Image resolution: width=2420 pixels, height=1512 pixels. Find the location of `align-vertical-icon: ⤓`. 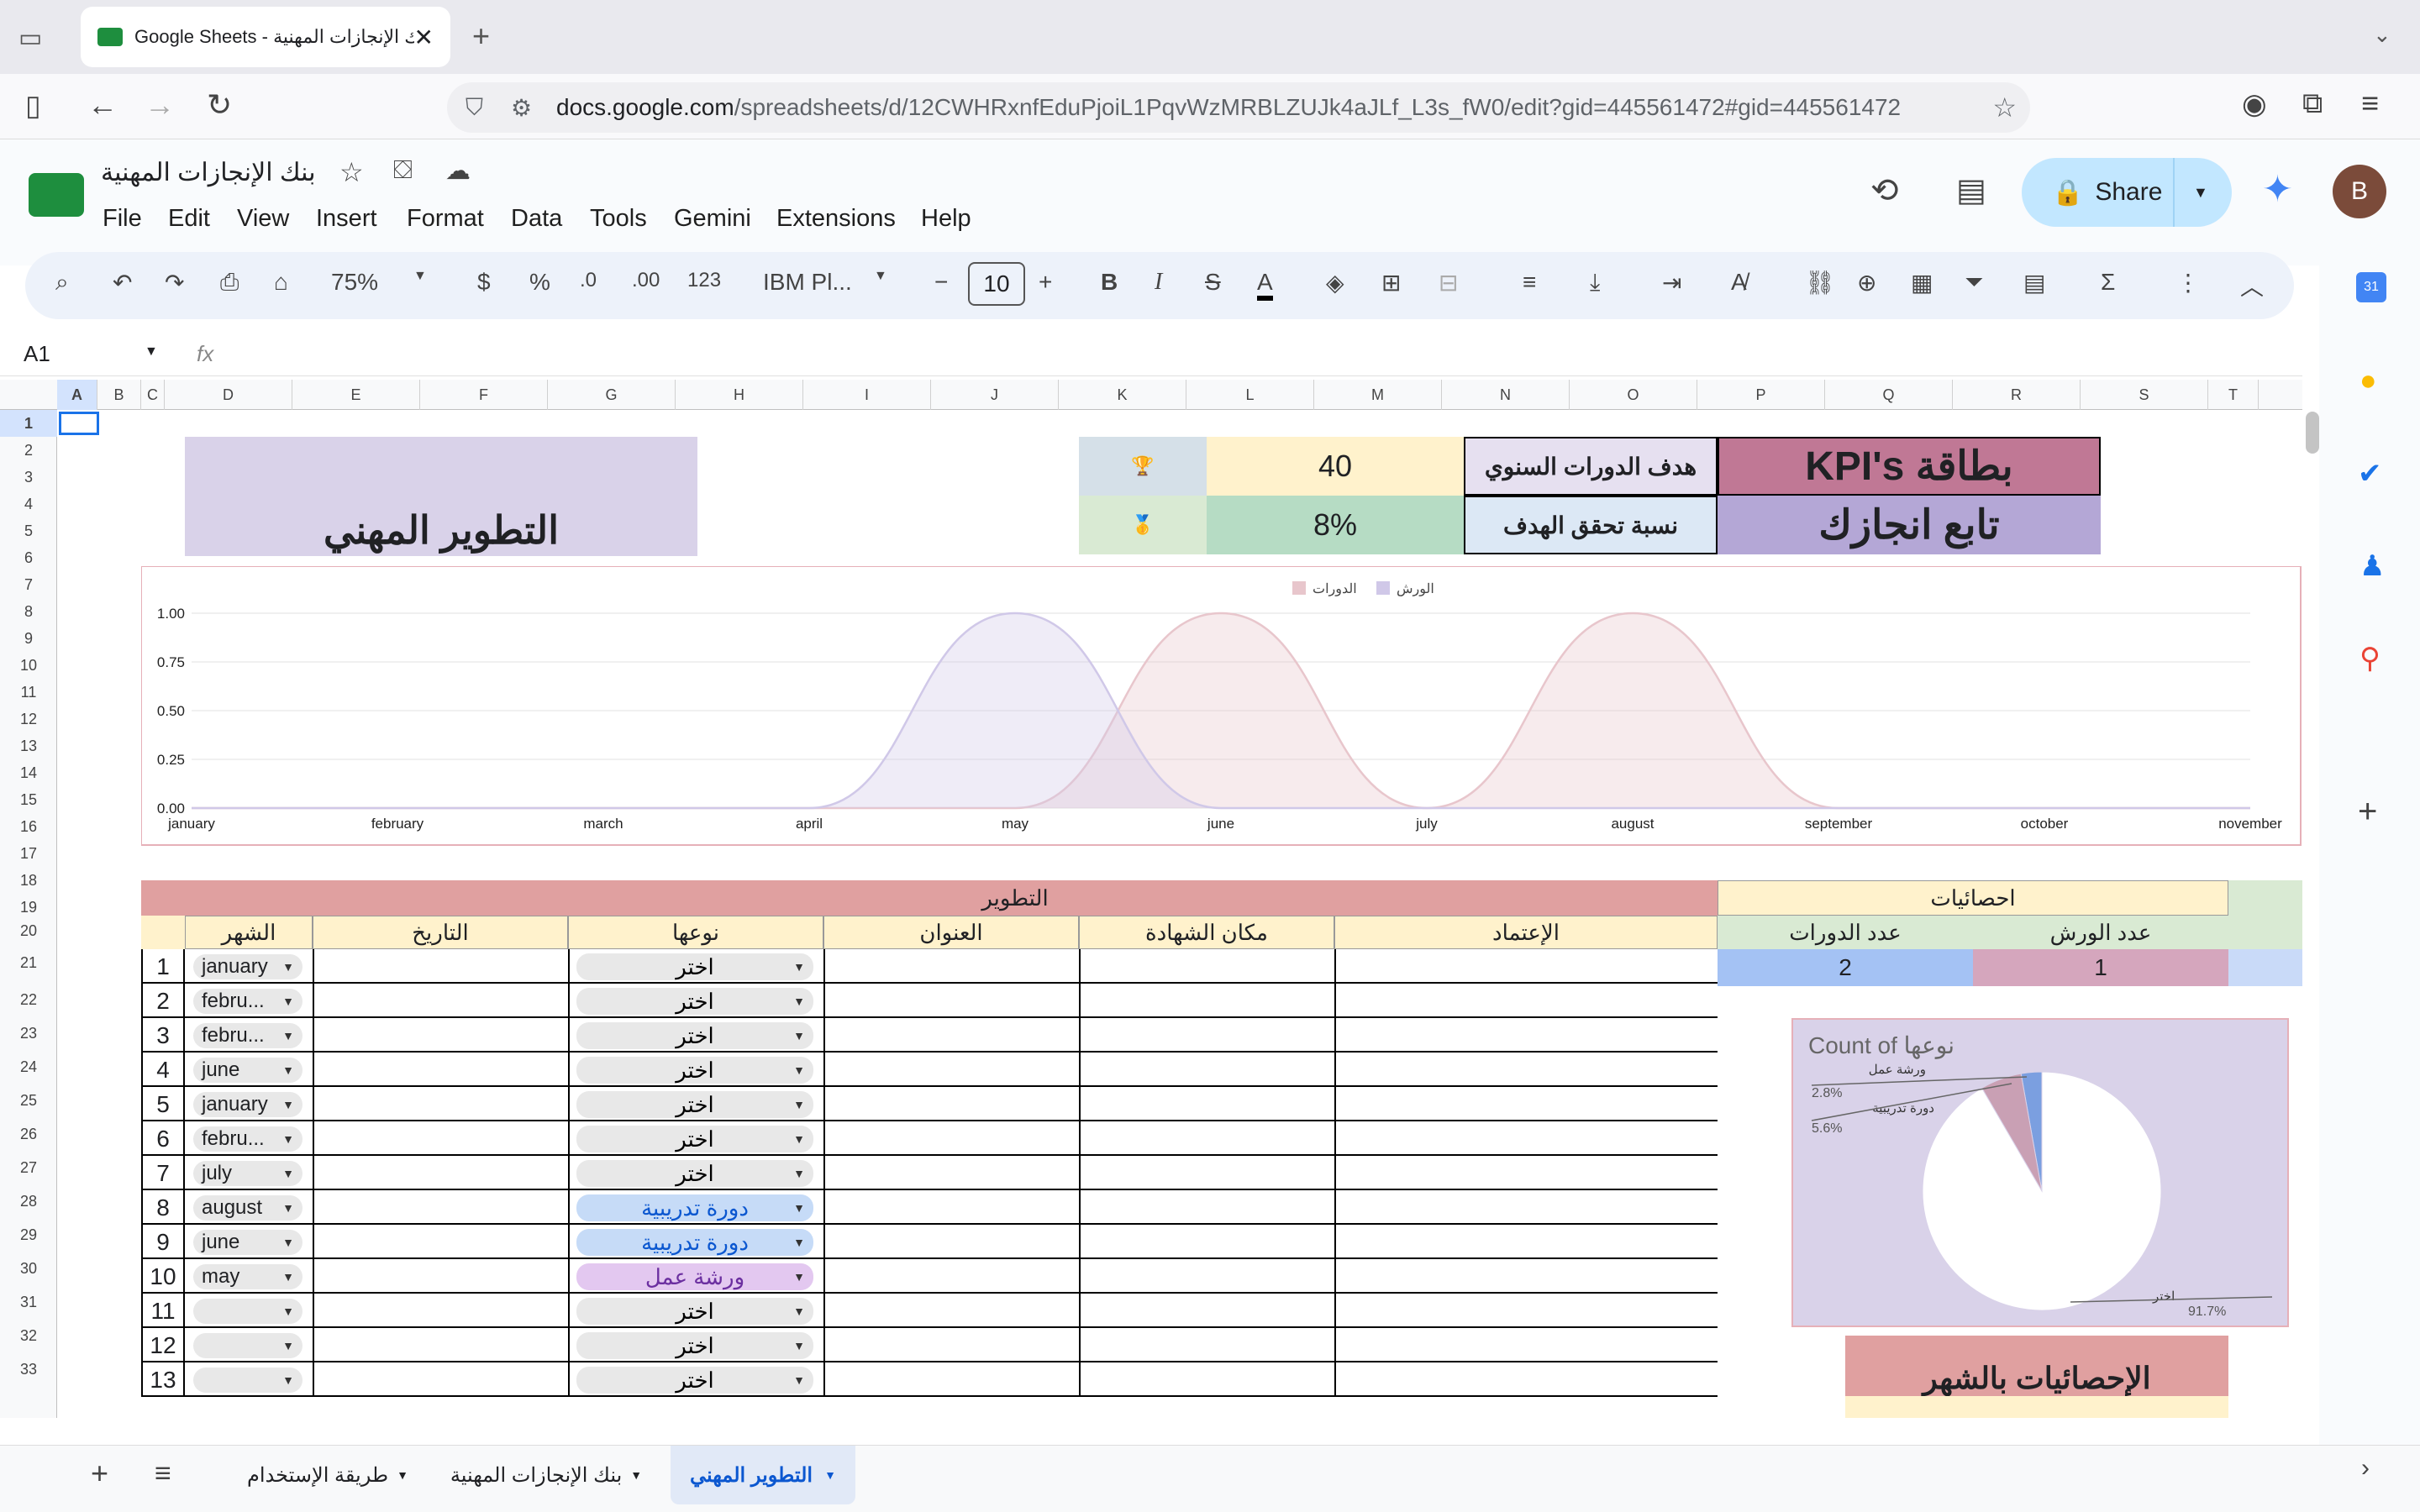

align-vertical-icon: ⤓ is located at coordinates (1595, 283).